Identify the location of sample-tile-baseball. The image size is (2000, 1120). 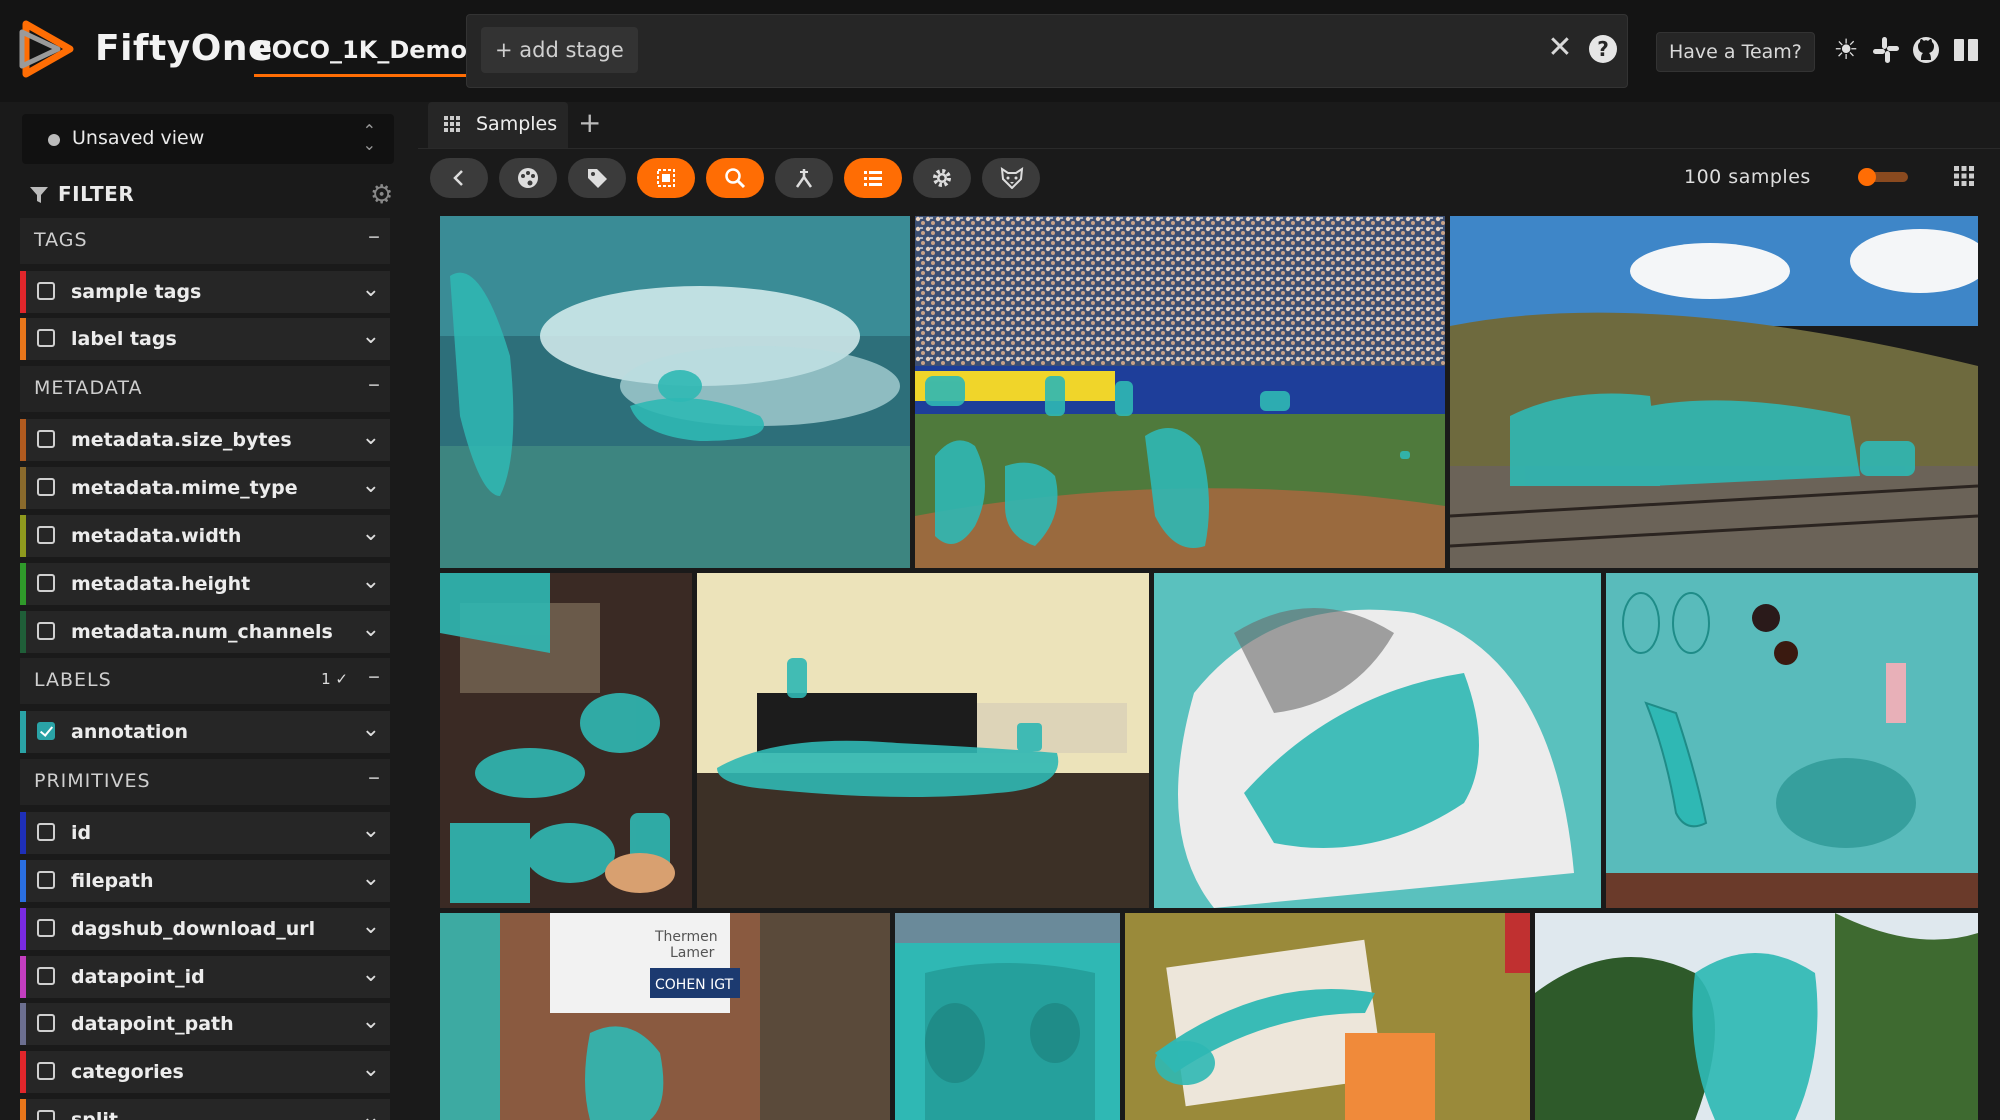
(1180, 392).